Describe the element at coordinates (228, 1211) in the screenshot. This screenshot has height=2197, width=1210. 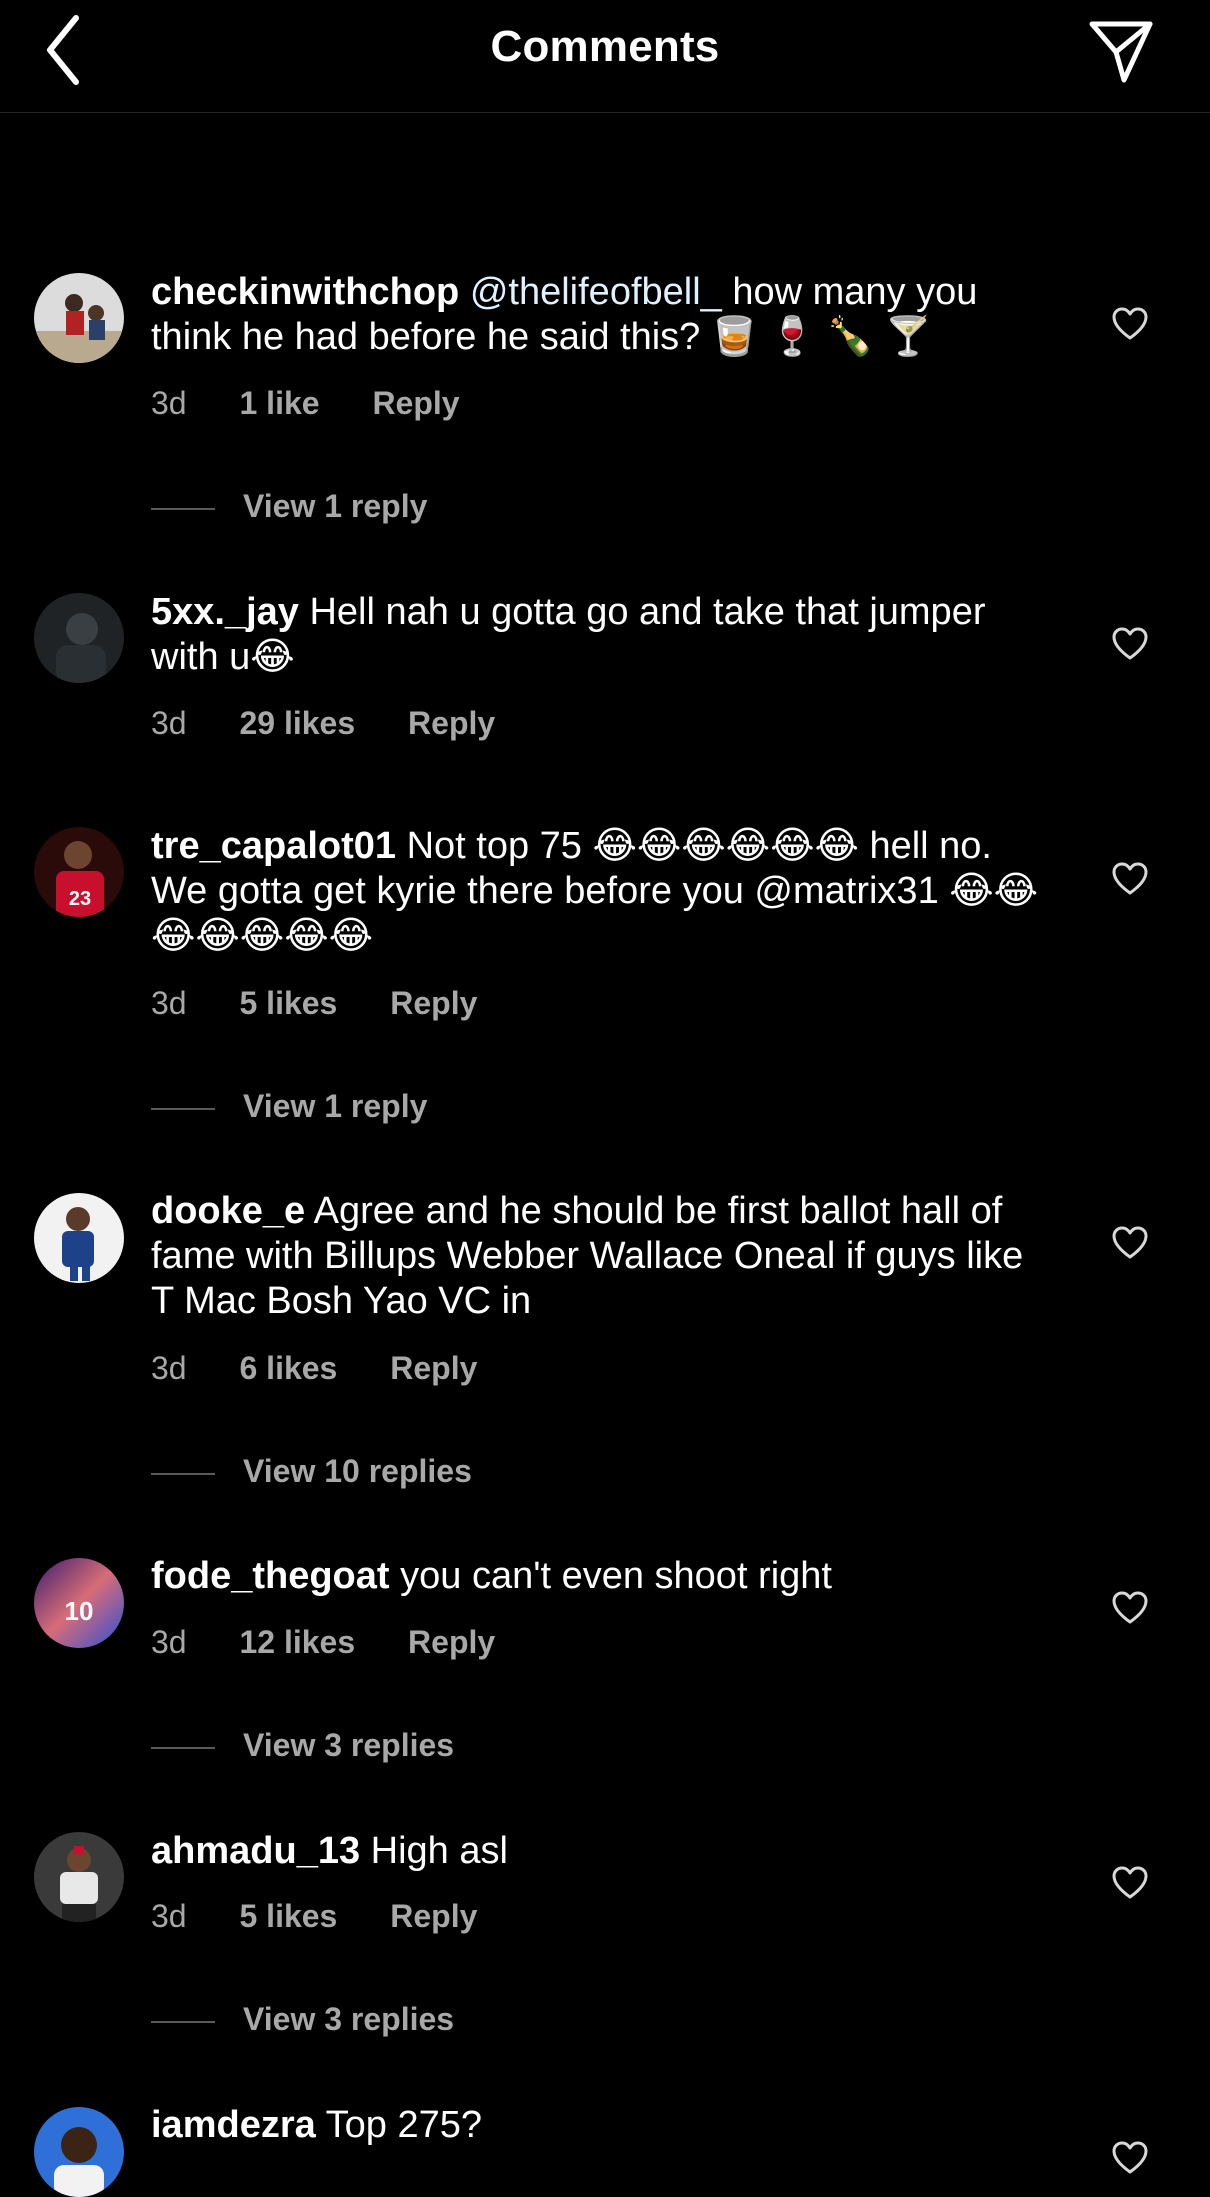
I see `comment-username: dooke_e` at that location.